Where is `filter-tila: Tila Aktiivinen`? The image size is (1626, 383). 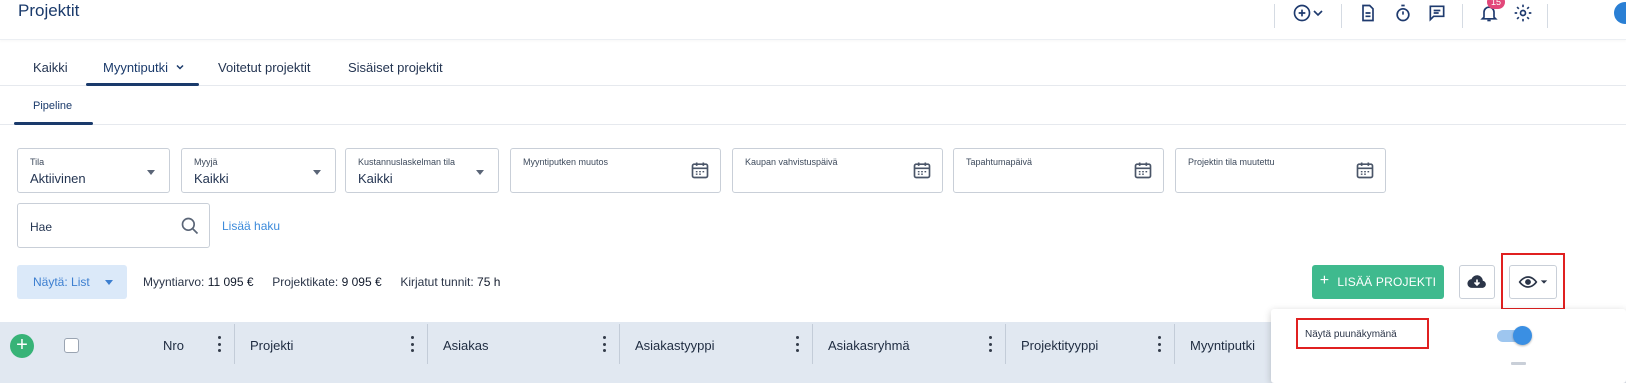 filter-tila: Tila Aktiivinen is located at coordinates (93, 170).